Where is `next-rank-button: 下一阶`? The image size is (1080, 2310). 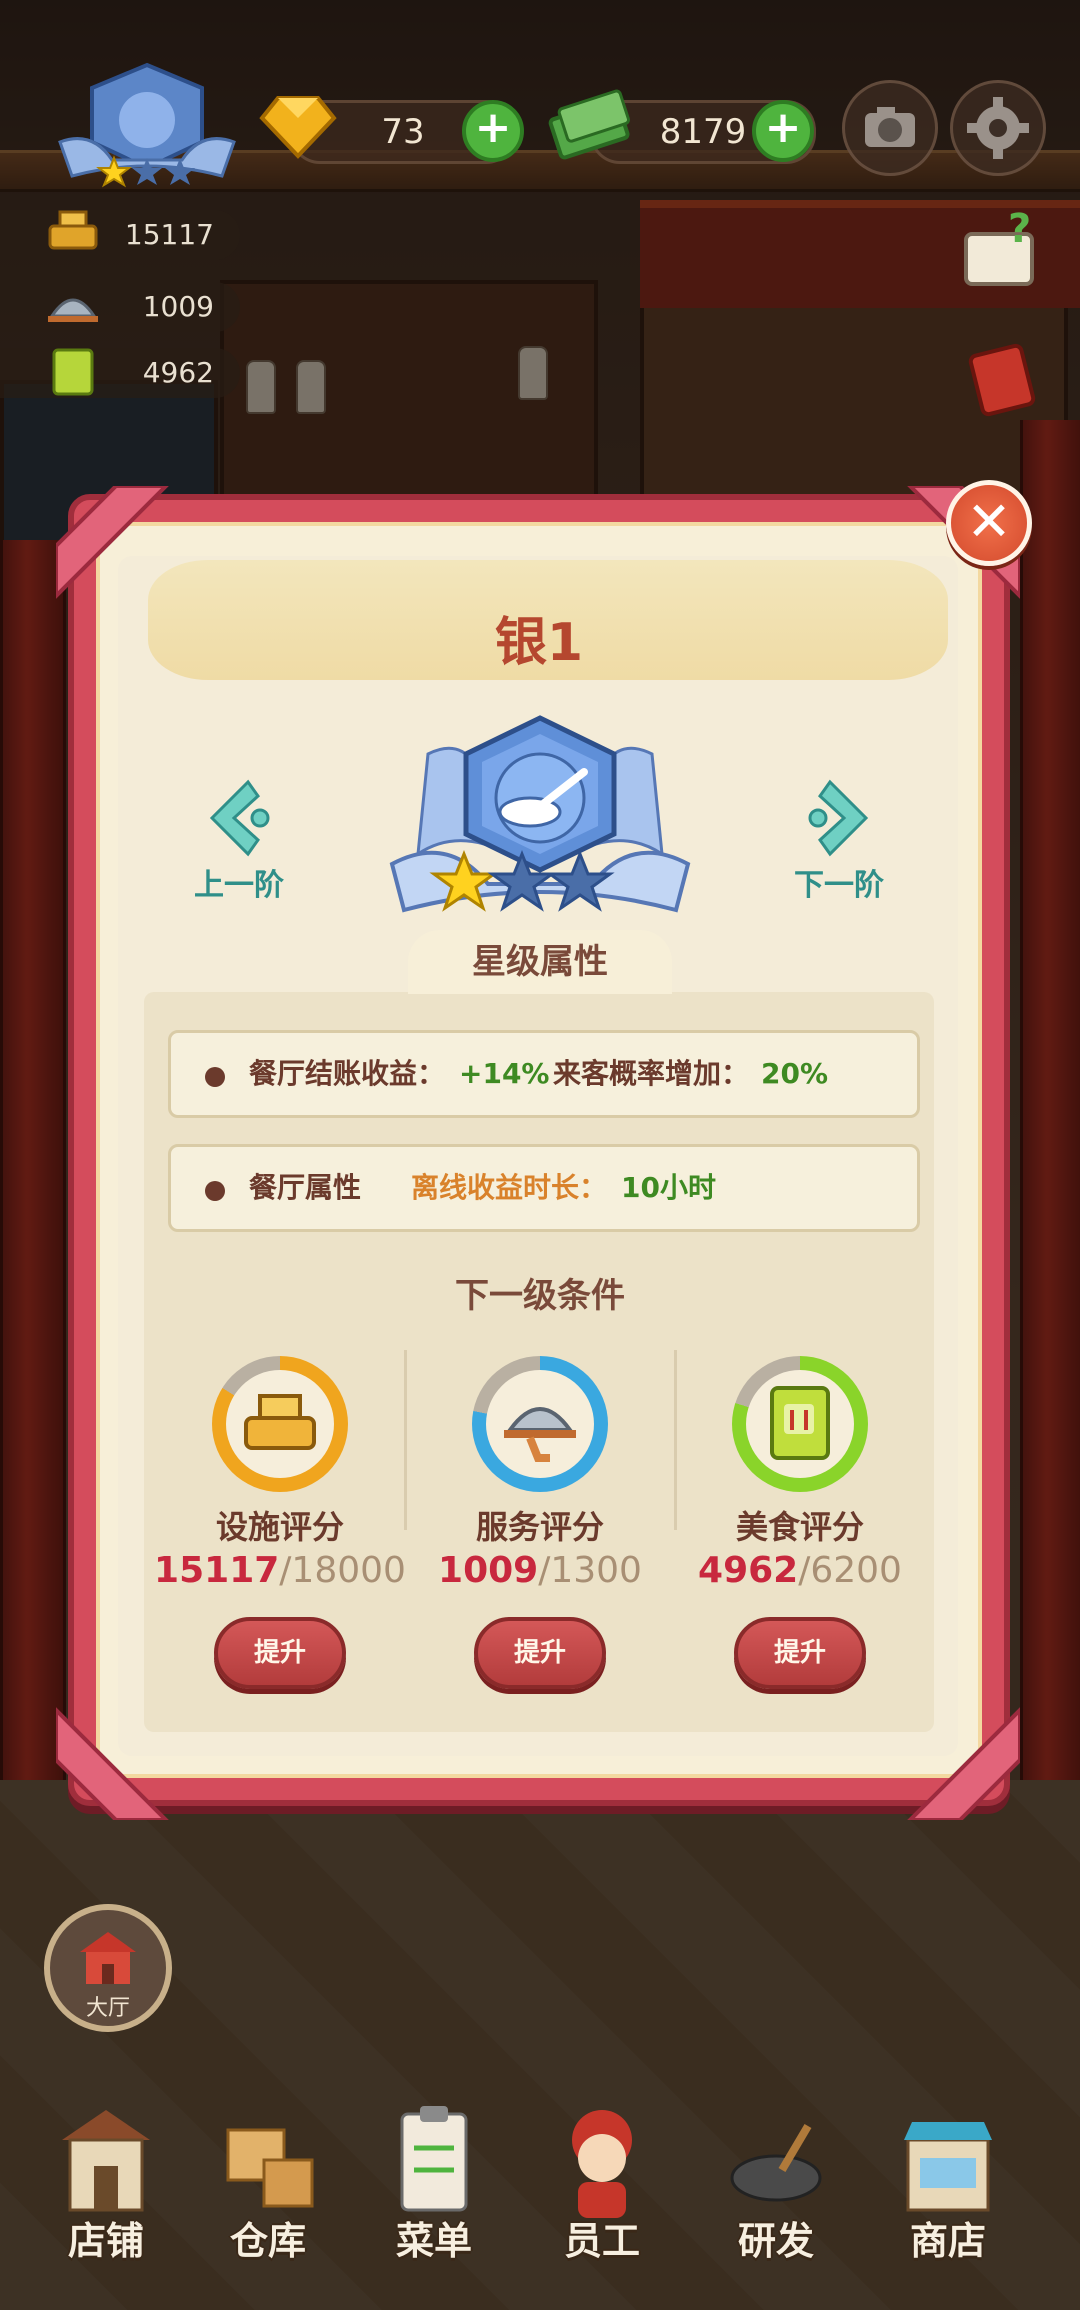
next-rank-button: 下一阶 is located at coordinates (839, 882).